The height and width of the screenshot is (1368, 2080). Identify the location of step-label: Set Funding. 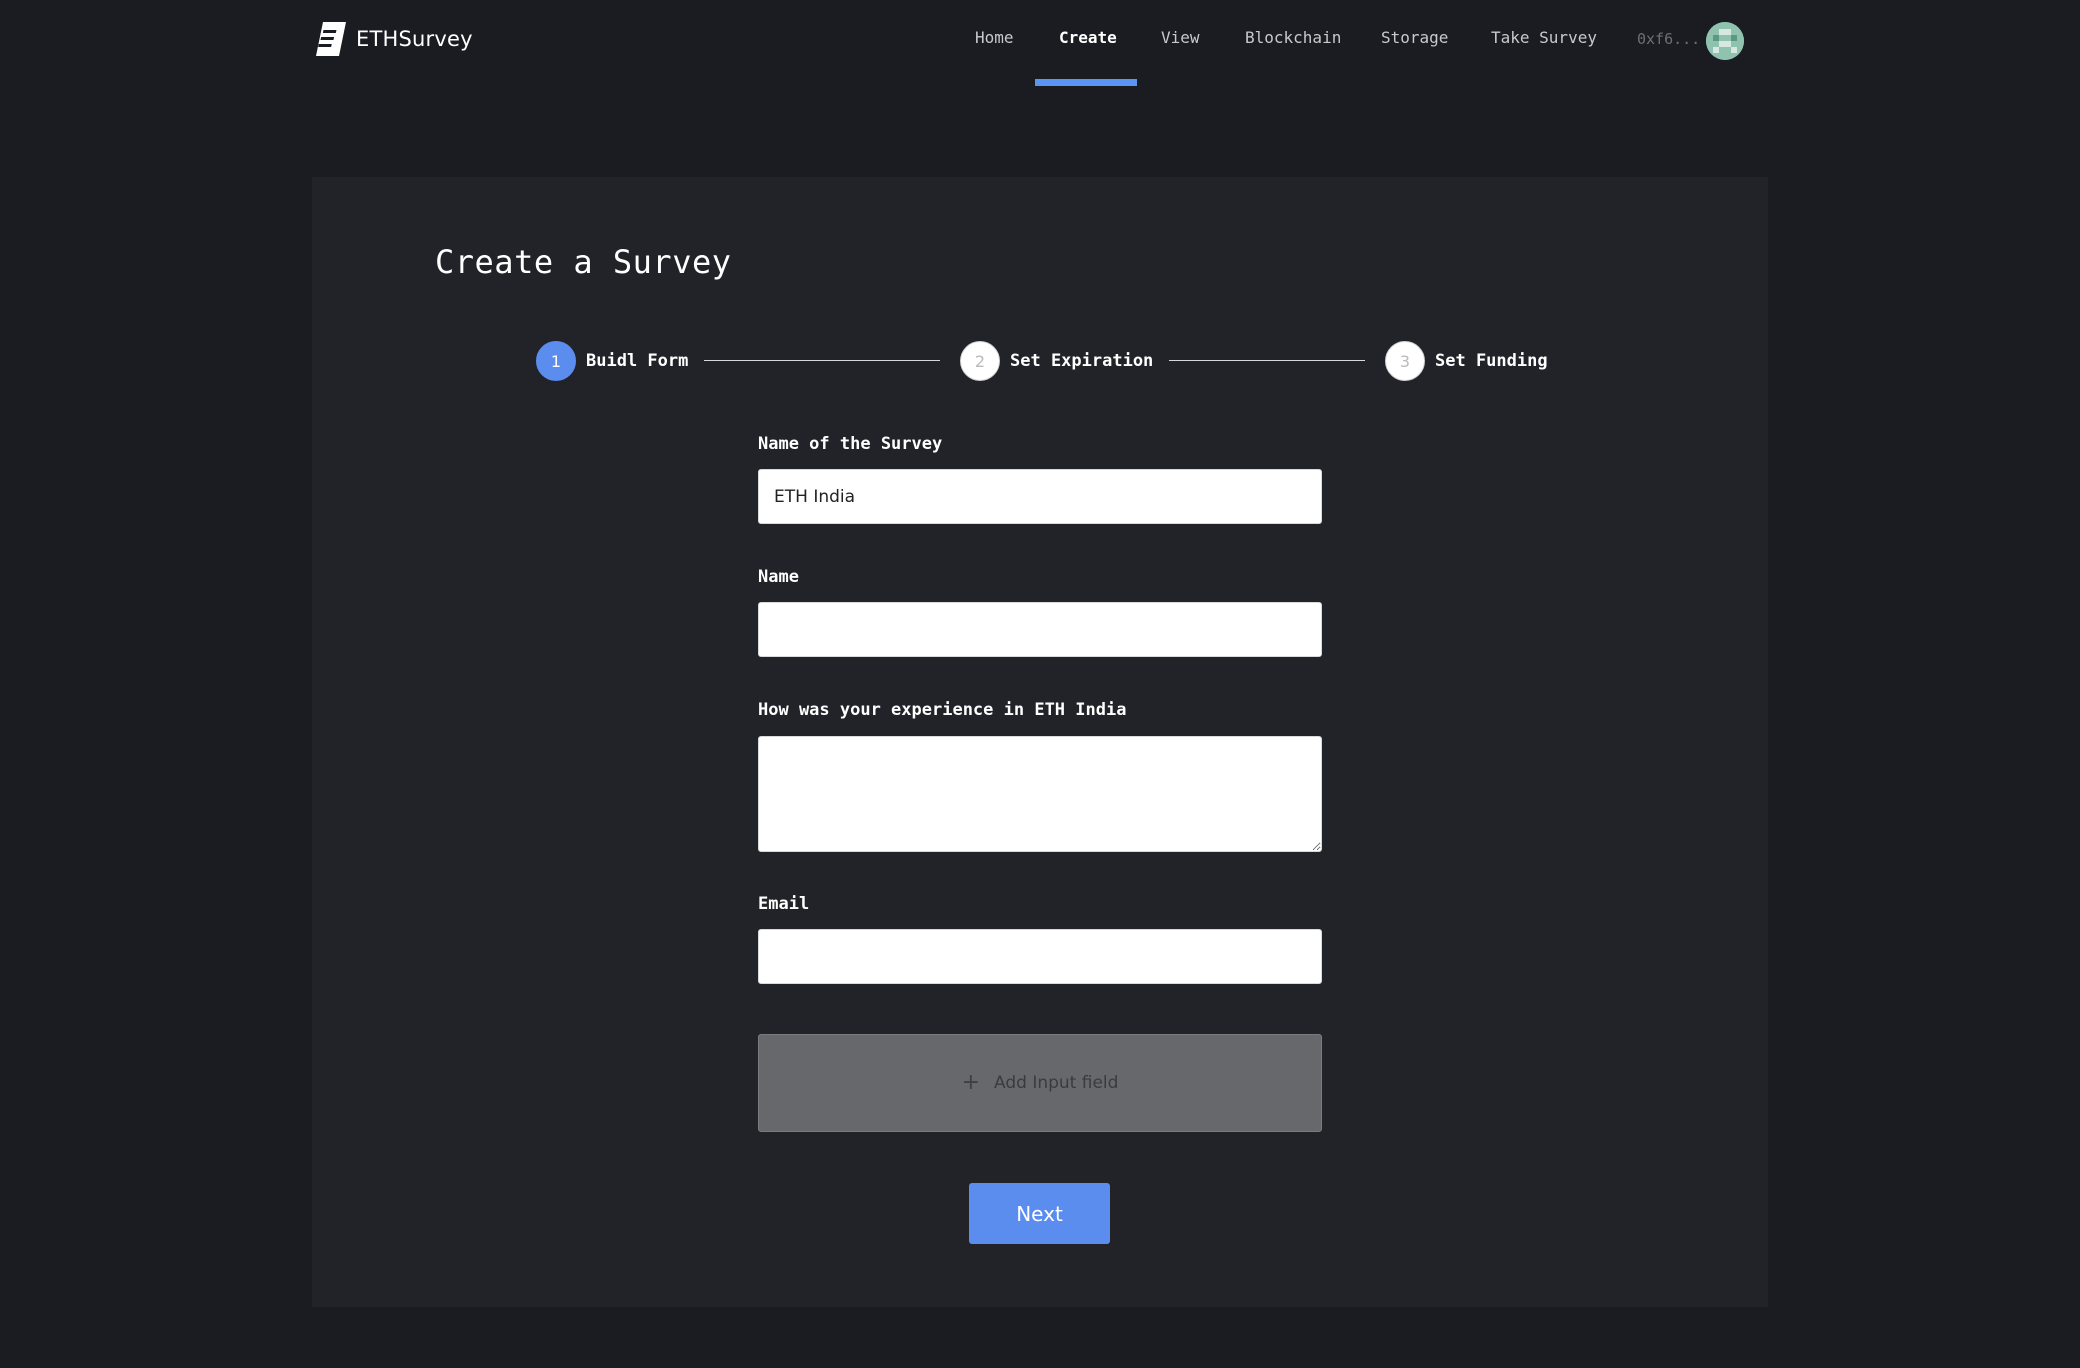
(1491, 361).